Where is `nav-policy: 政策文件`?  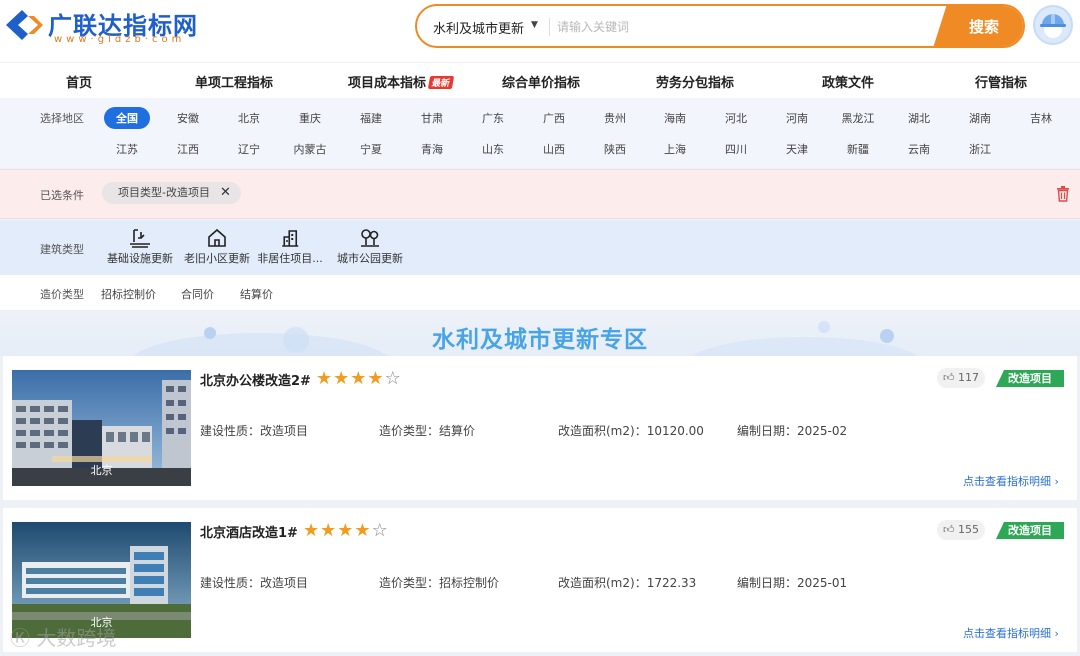 nav-policy: 政策文件 is located at coordinates (848, 81).